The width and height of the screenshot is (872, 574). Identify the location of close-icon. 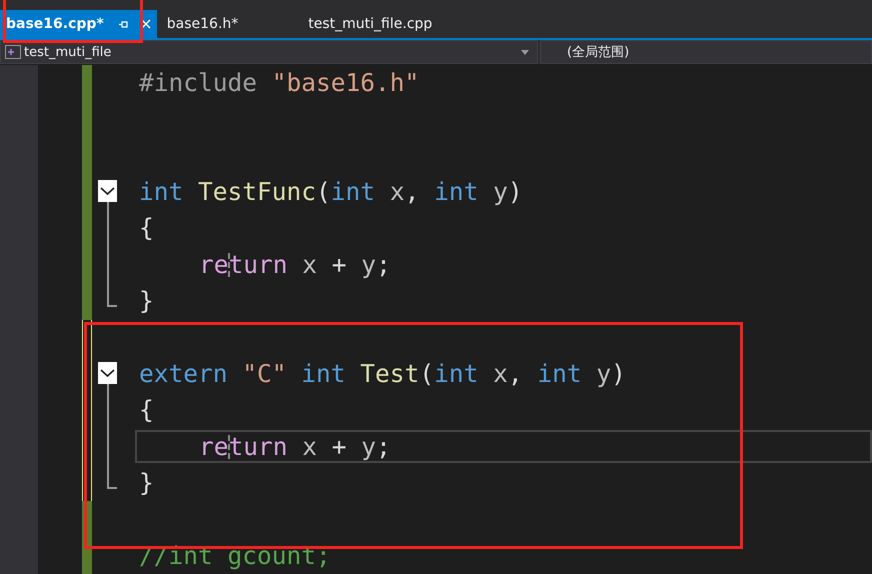
(145, 24).